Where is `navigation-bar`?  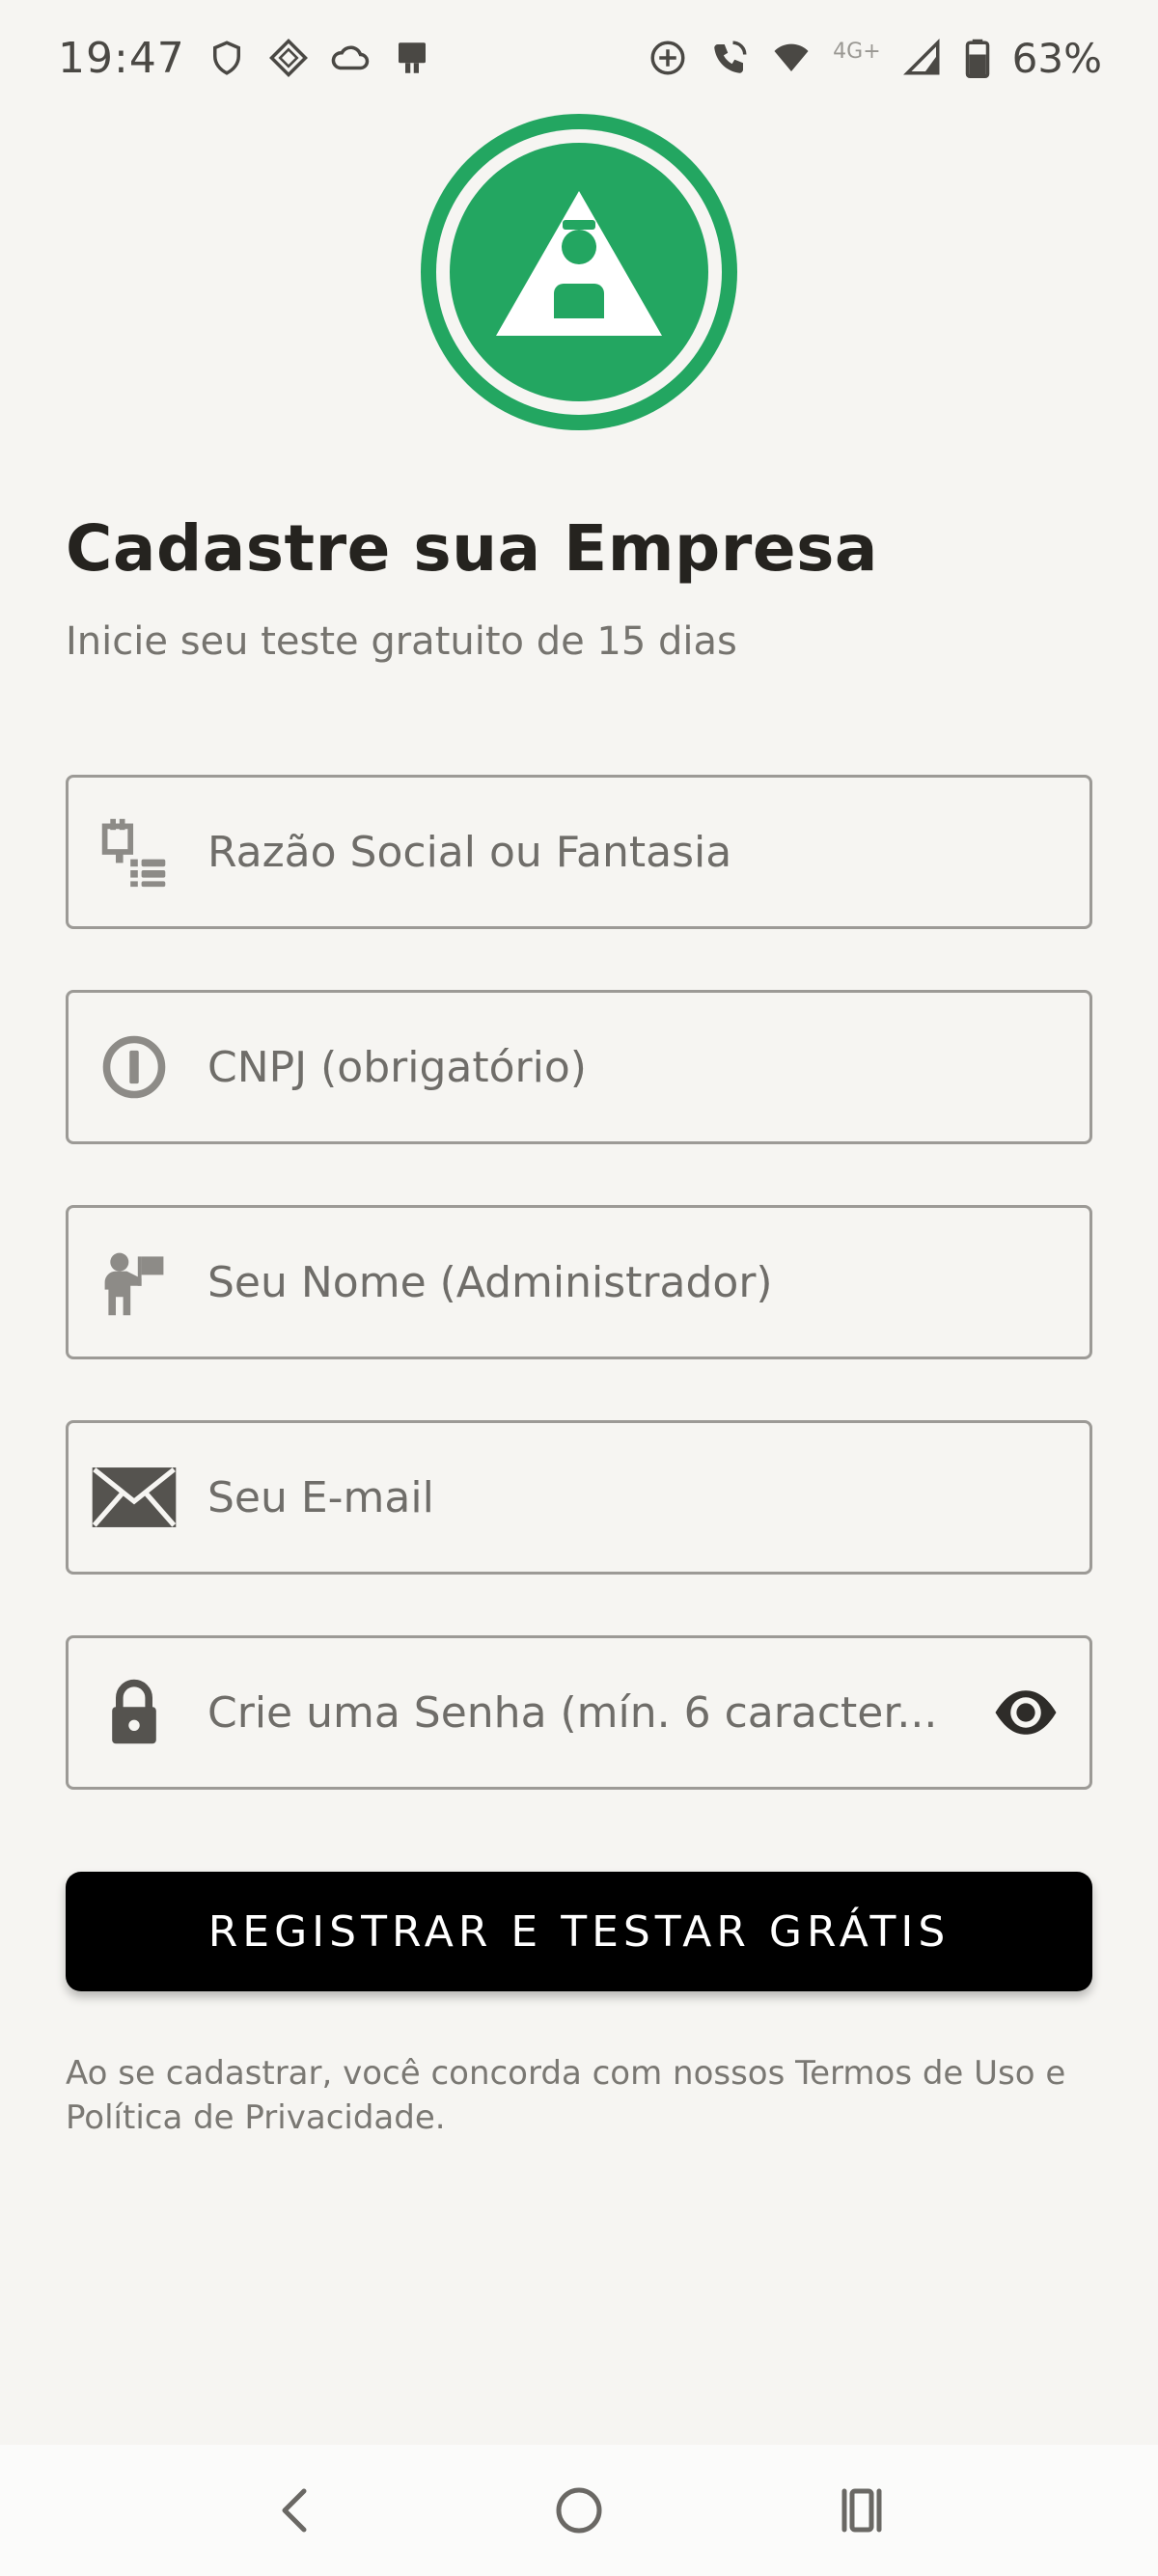
navigation-bar is located at coordinates (579, 2511).